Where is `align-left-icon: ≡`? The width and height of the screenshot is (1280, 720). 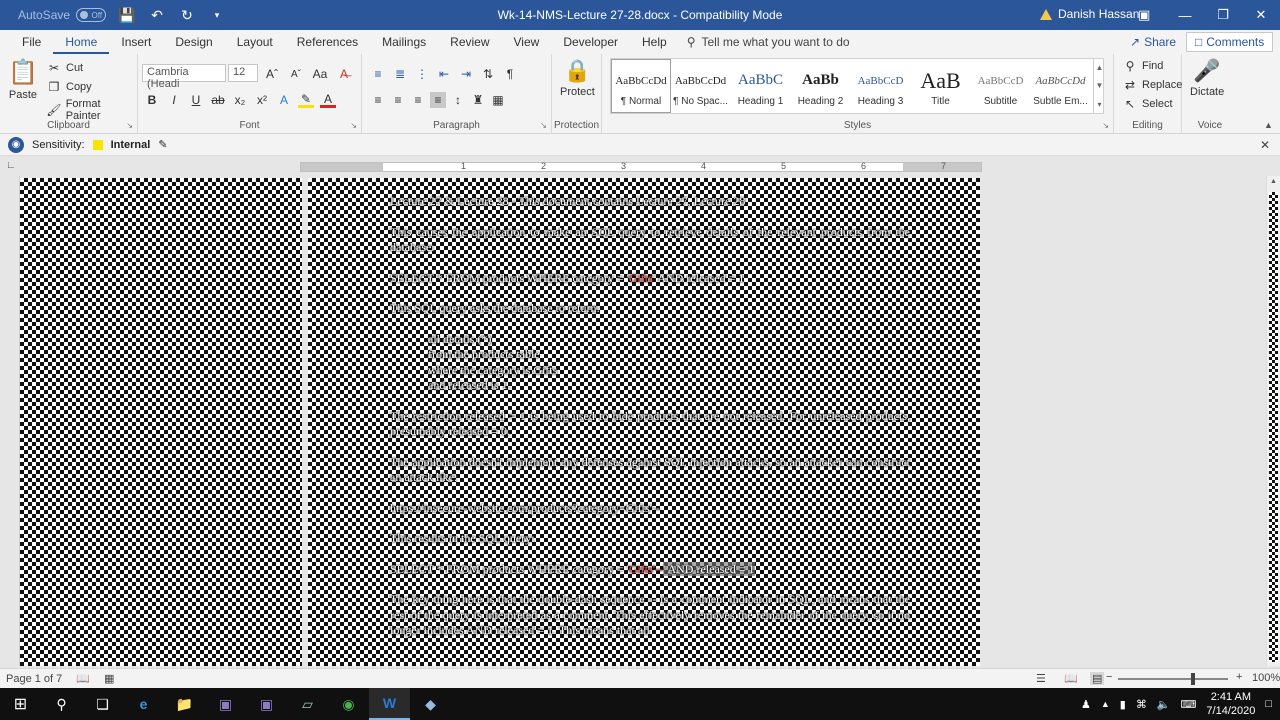
align-left-icon: ≡ is located at coordinates (378, 100).